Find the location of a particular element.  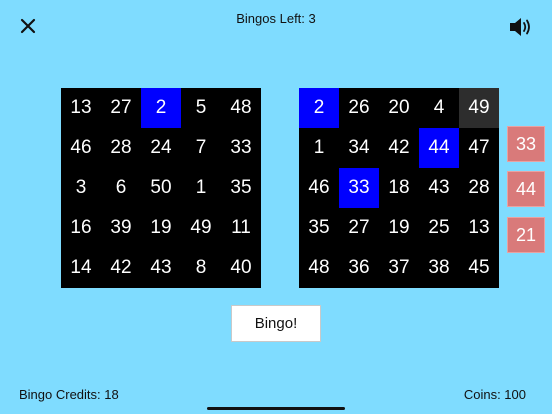

left-card-cell: 42 is located at coordinates (121, 268).